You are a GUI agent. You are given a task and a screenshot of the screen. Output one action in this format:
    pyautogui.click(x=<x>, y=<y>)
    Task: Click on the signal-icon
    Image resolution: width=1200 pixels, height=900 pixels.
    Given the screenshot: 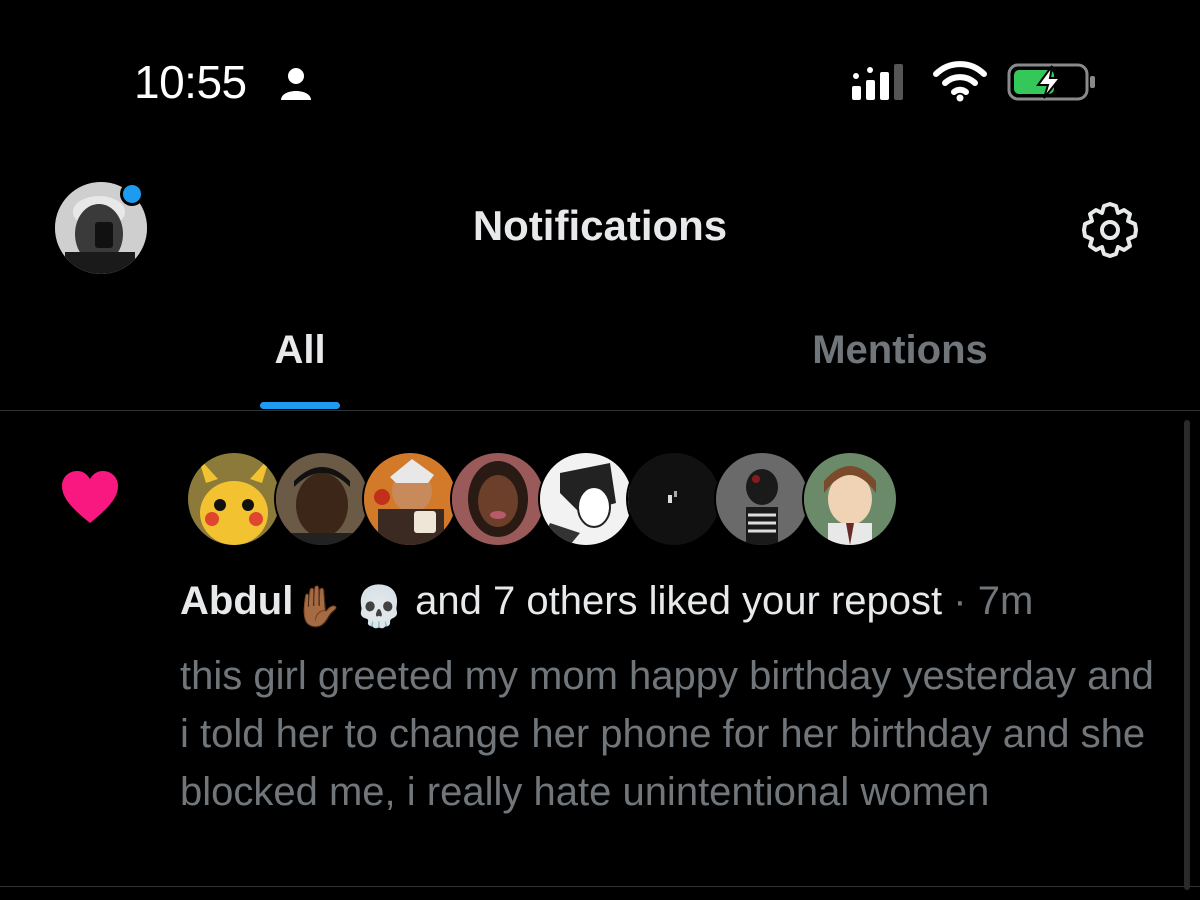 What is the action you would take?
    pyautogui.click(x=877, y=82)
    